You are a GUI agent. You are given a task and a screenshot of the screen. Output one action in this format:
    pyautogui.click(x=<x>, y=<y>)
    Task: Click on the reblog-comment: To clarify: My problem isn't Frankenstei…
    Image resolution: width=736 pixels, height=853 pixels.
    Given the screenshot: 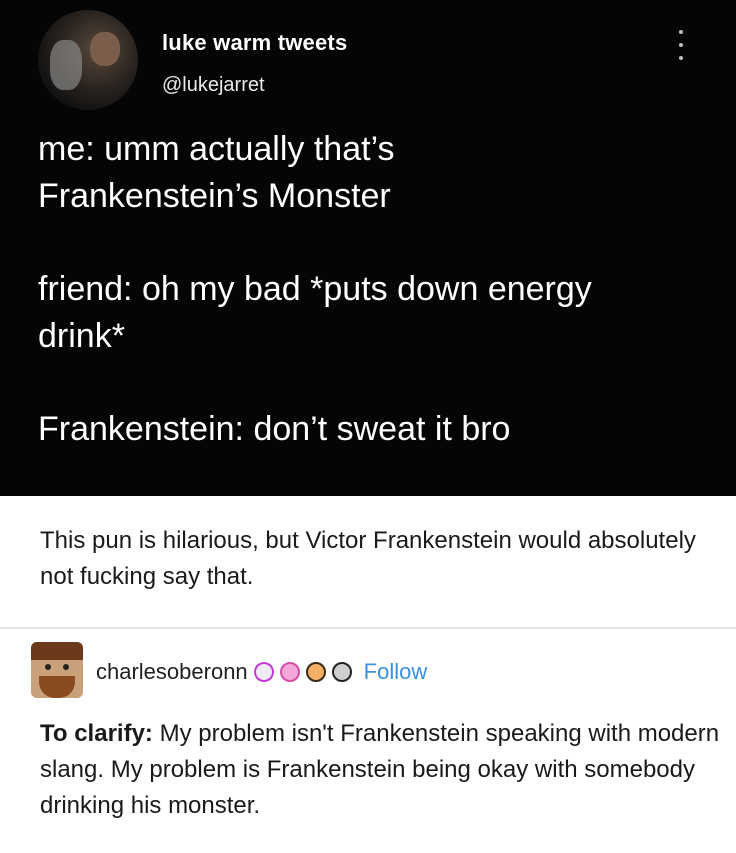 What is the action you would take?
    pyautogui.click(x=380, y=770)
    